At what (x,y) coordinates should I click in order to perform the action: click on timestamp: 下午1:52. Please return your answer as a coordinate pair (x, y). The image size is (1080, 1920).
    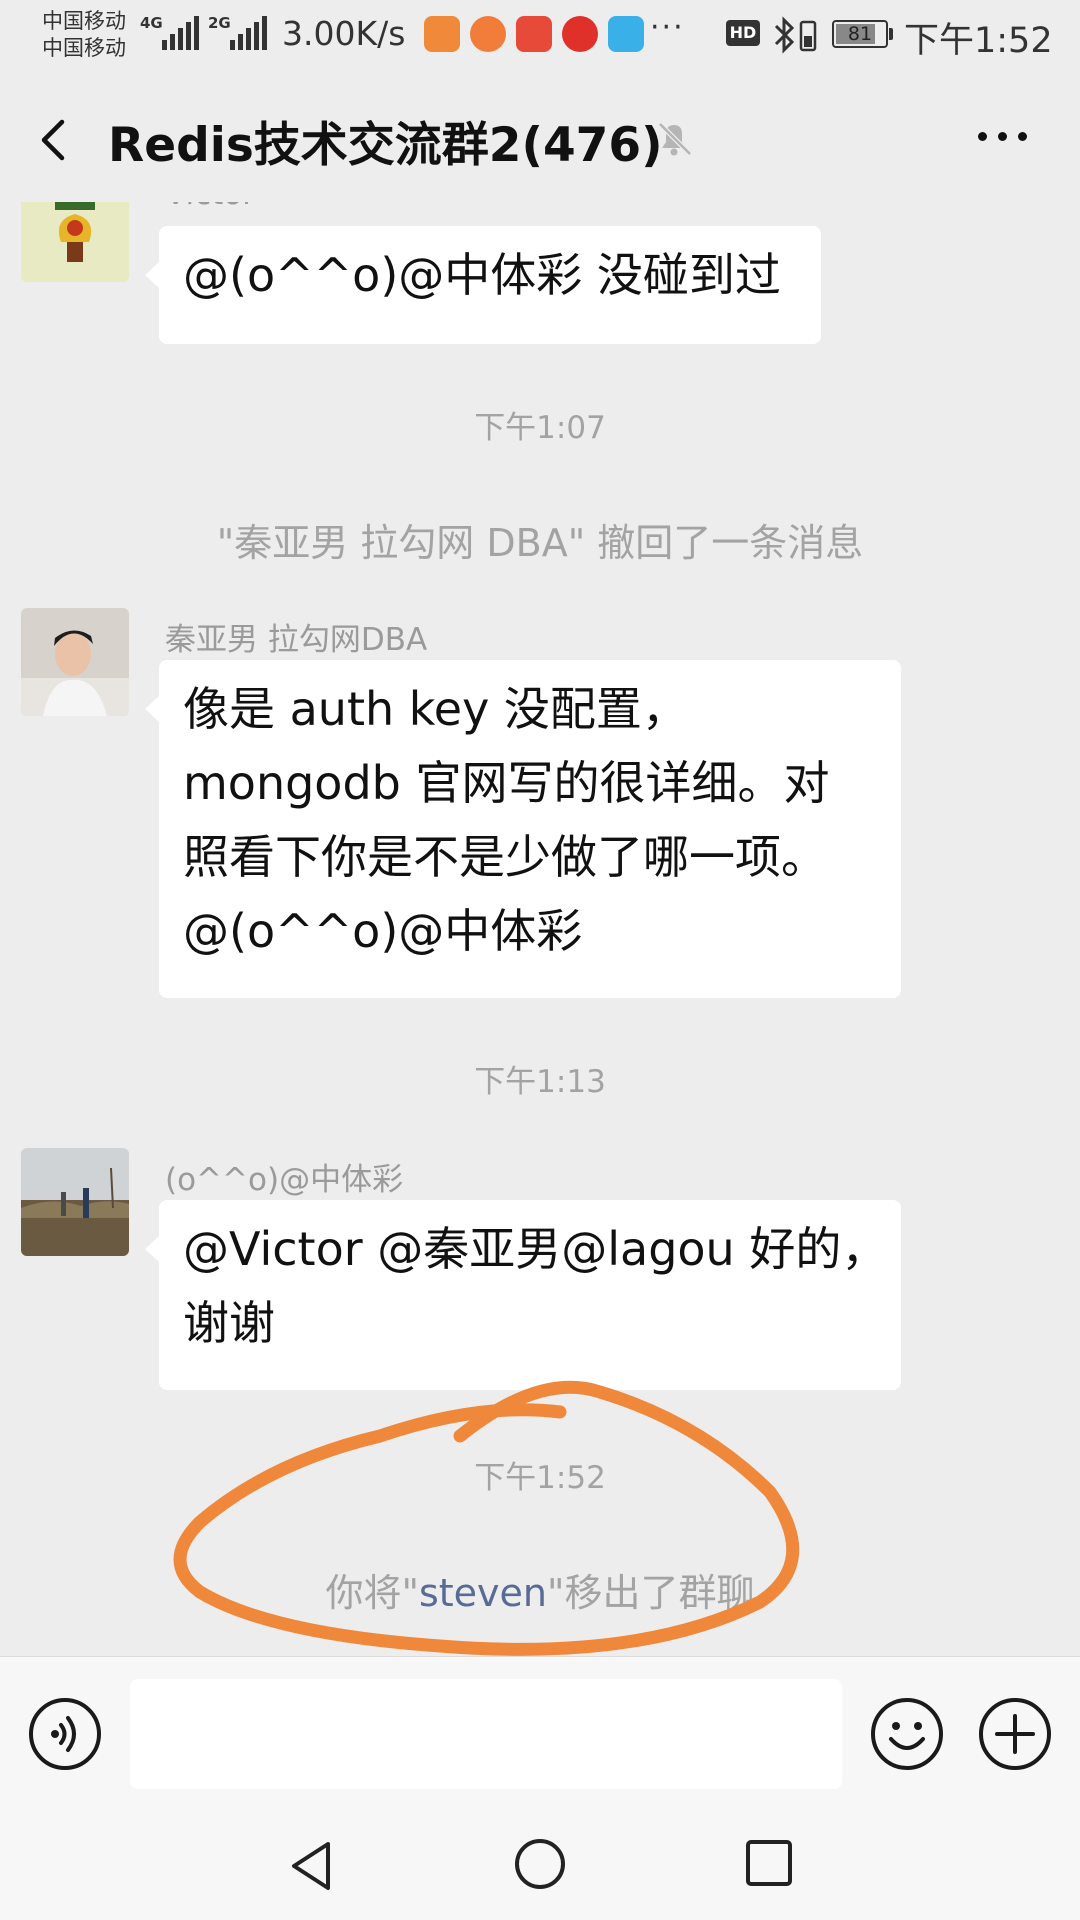
    Looking at the image, I should click on (540, 1478).